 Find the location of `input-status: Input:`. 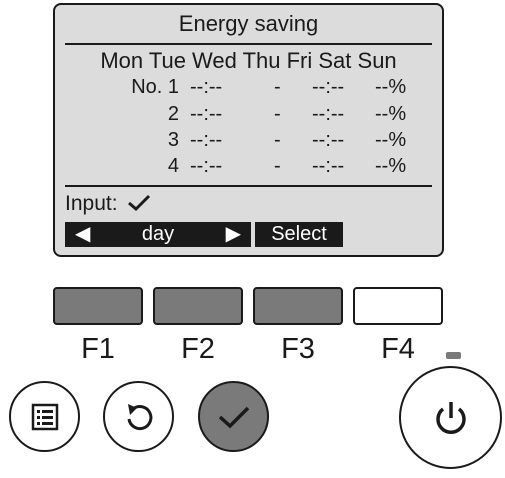

input-status: Input: is located at coordinates (108, 204).